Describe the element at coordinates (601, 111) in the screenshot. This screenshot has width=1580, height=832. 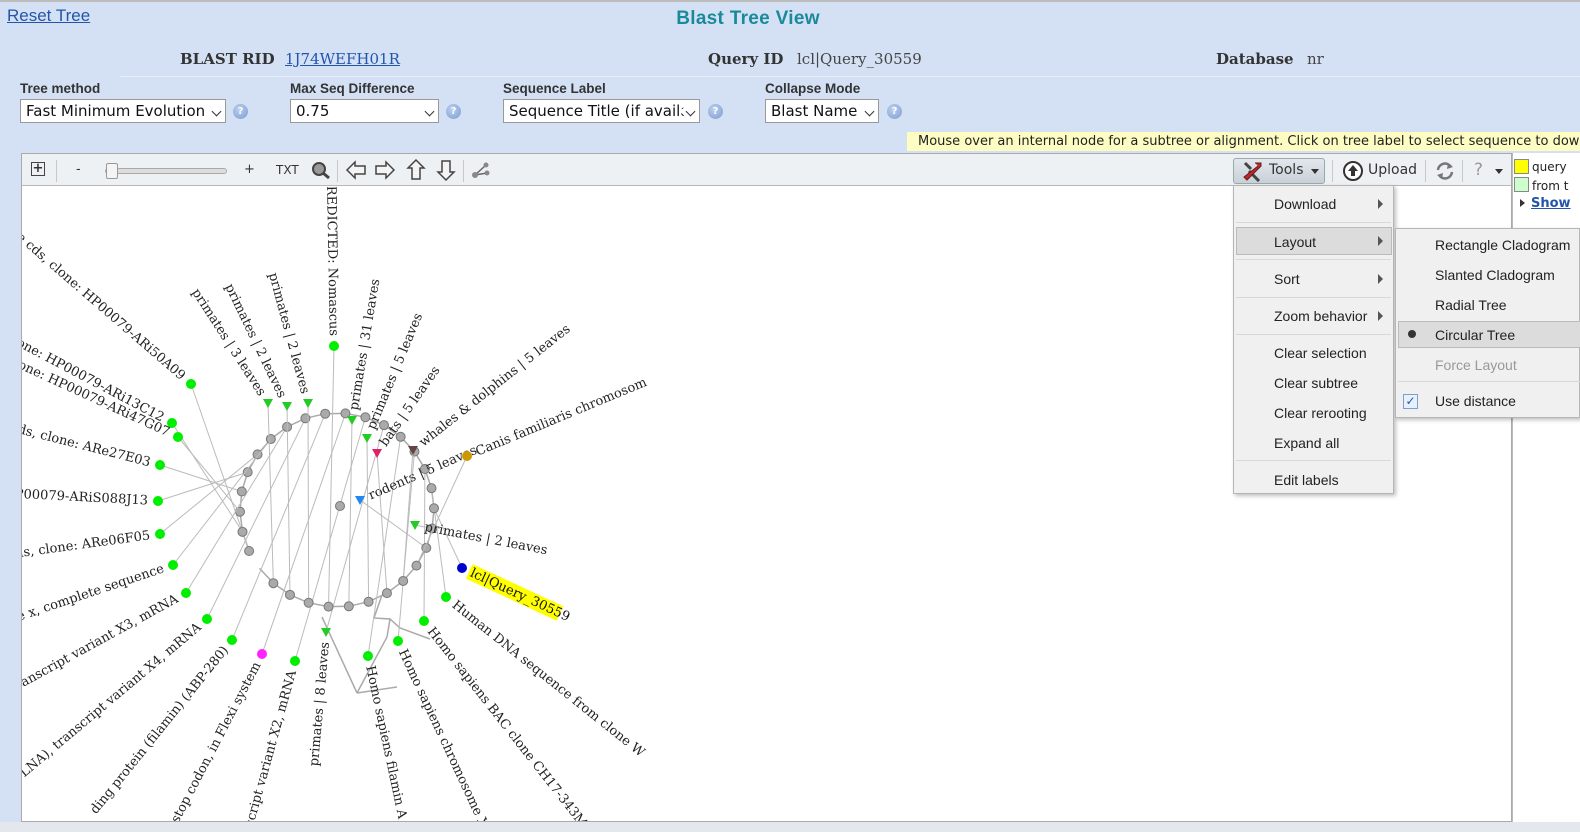
I see `sequence-label-select: Sequence Title (if available)` at that location.